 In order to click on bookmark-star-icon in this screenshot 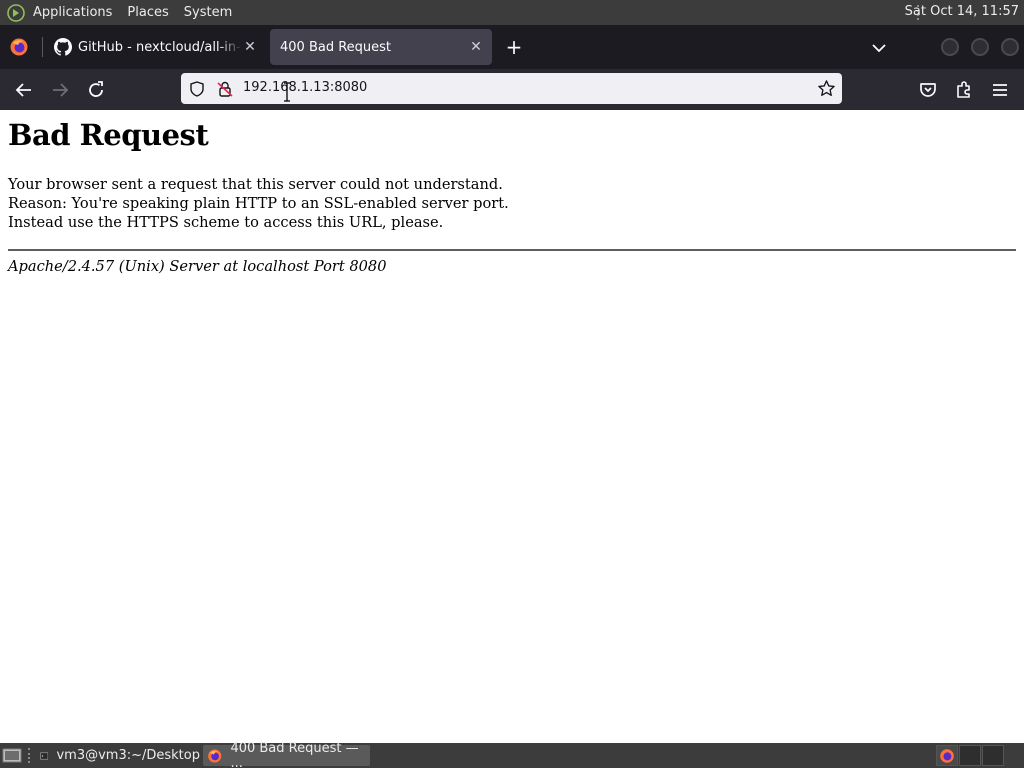, I will do `click(826, 88)`.